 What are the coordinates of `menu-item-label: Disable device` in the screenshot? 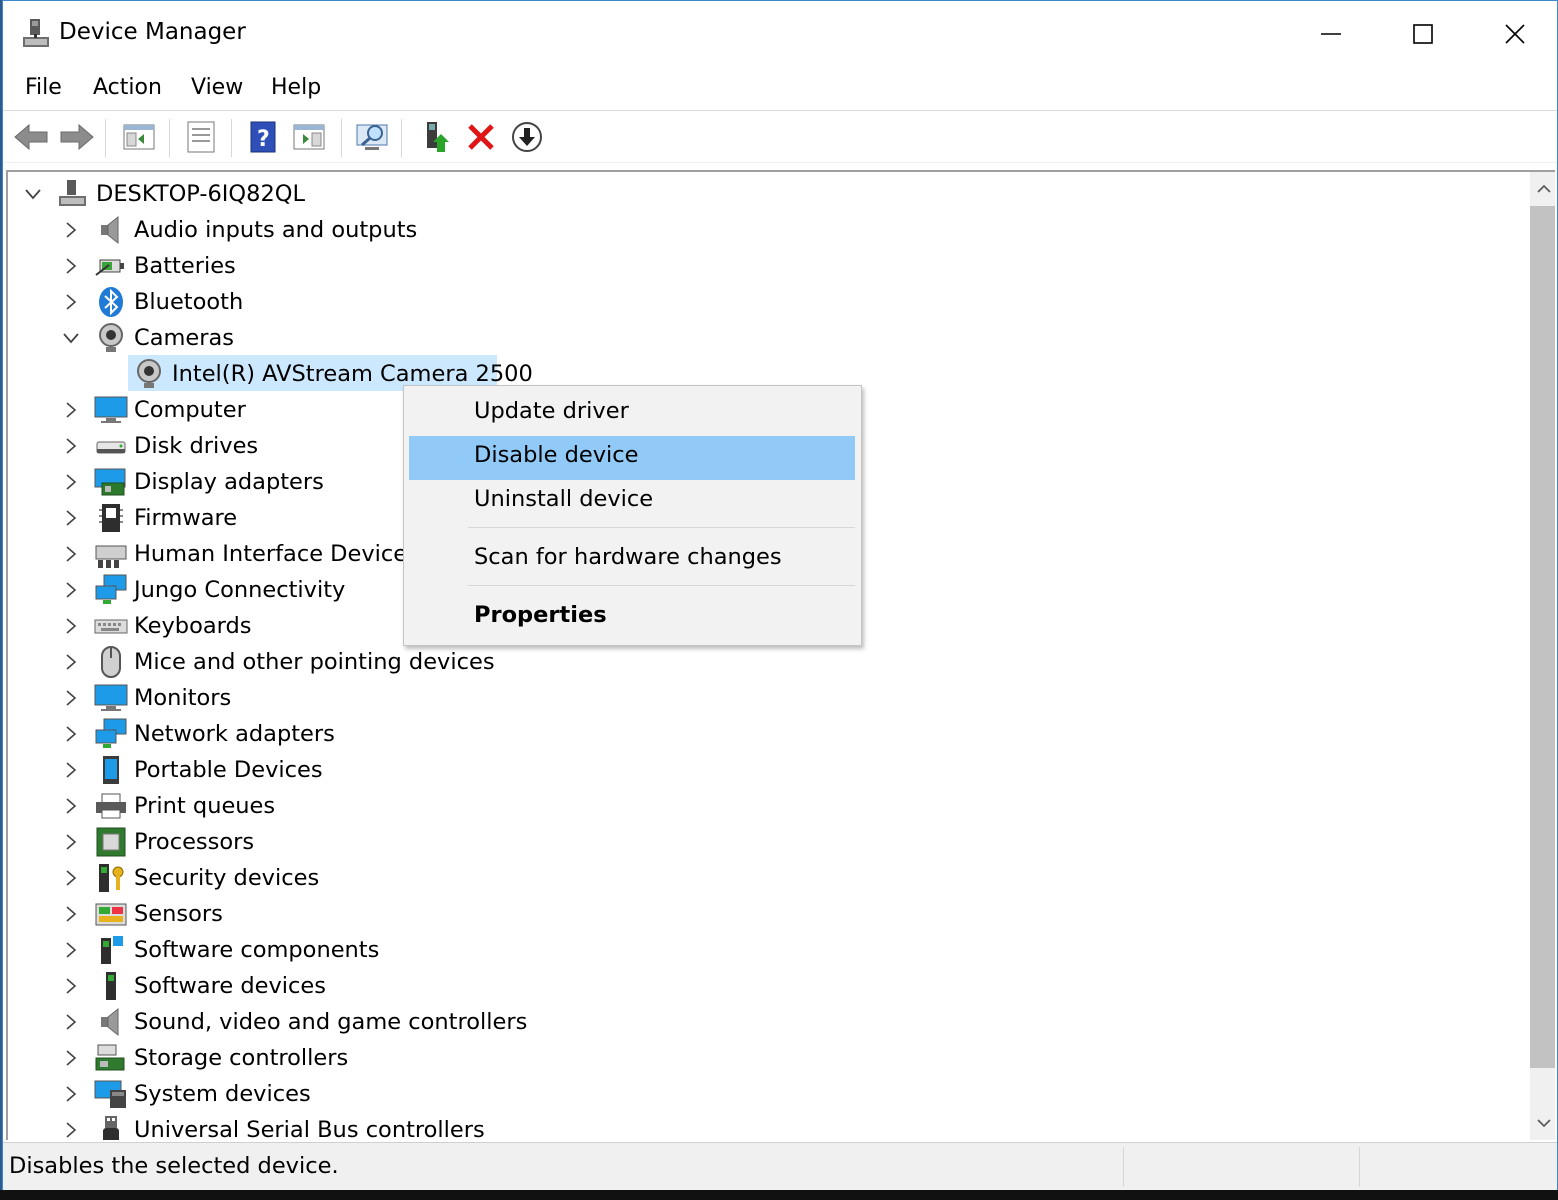 It's located at (556, 455).